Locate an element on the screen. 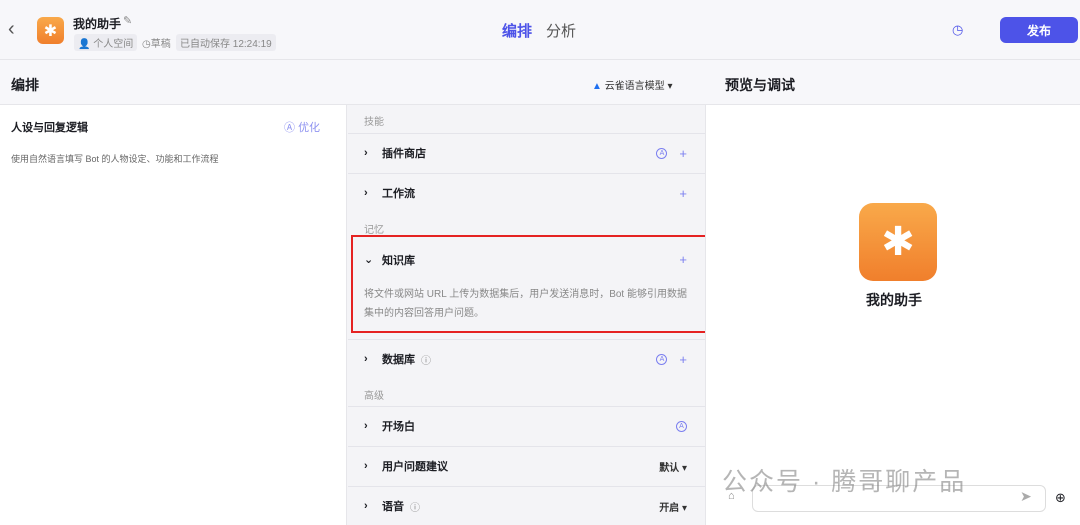 The image size is (1080, 525). select-value: 开启 is located at coordinates (669, 508).